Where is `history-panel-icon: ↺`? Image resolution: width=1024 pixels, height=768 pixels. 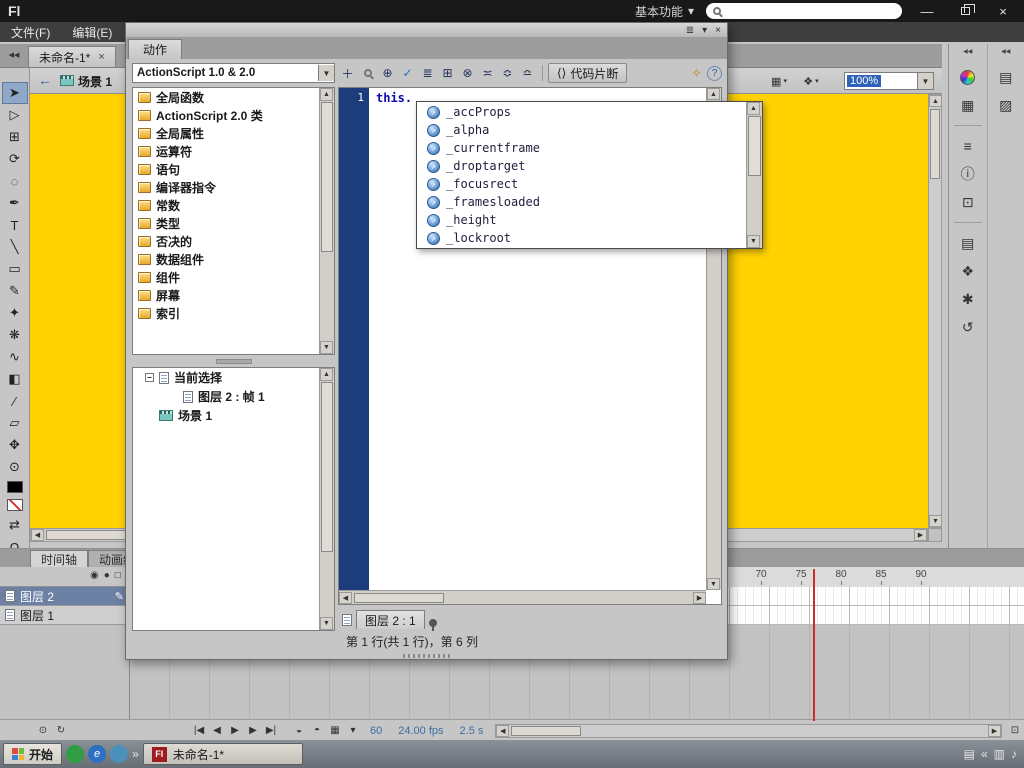
history-panel-icon: ↺ is located at coordinates (968, 327).